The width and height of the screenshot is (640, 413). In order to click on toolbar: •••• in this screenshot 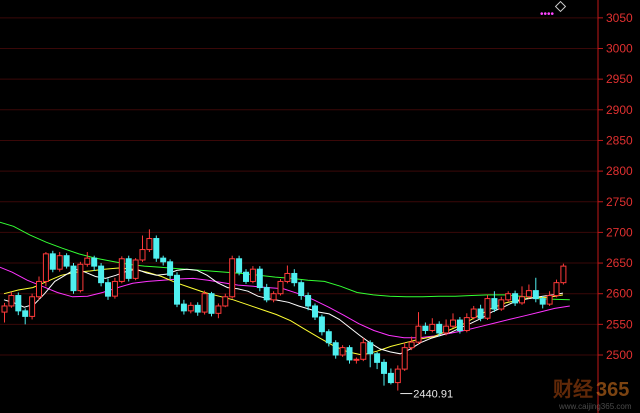, I will do `click(553, 10)`.